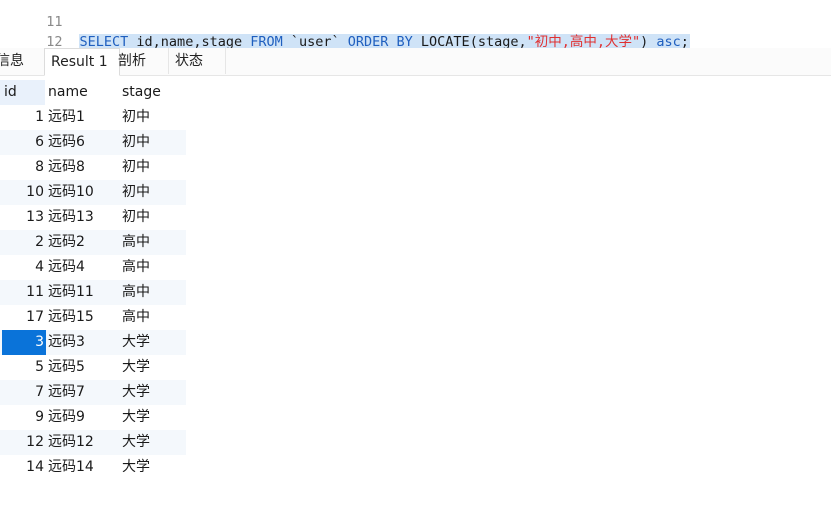  I want to click on table-row: 17 远码15 高中, so click(93, 317).